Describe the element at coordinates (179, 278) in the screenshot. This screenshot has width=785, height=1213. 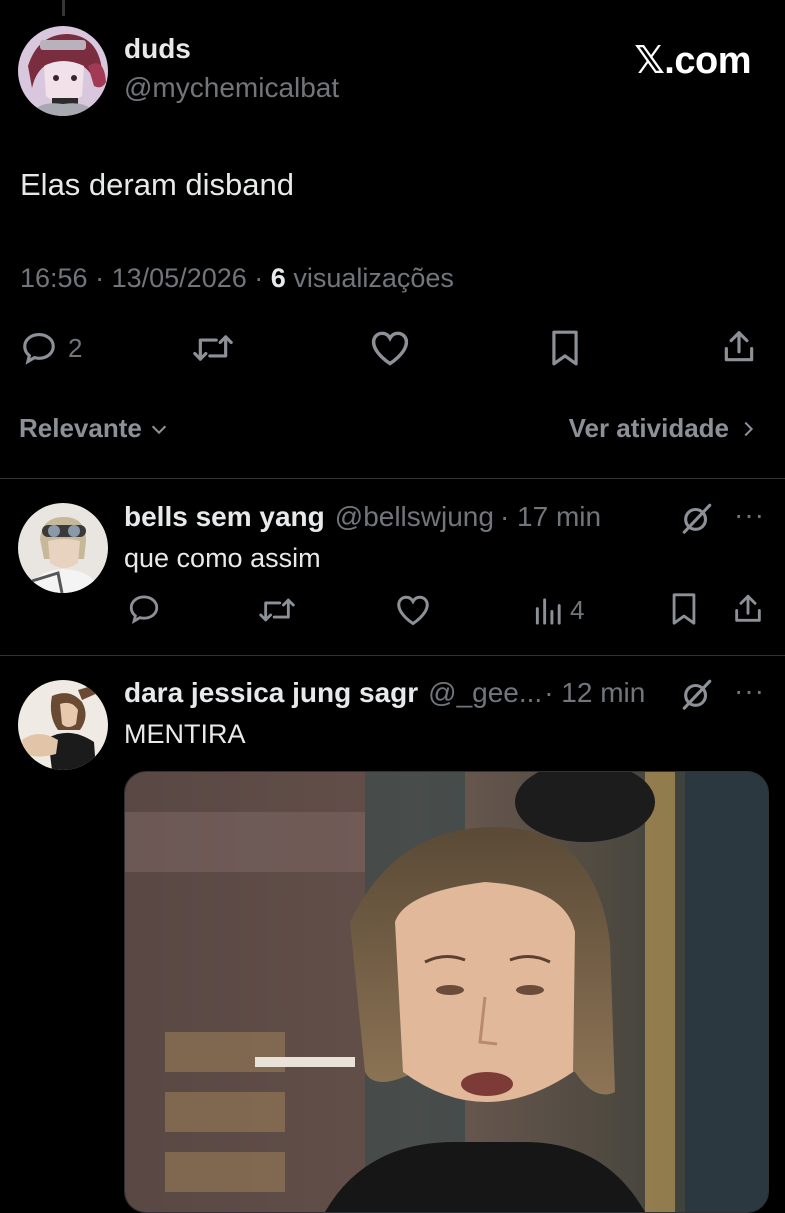
I see `tweet-date: 13/05/2026` at that location.